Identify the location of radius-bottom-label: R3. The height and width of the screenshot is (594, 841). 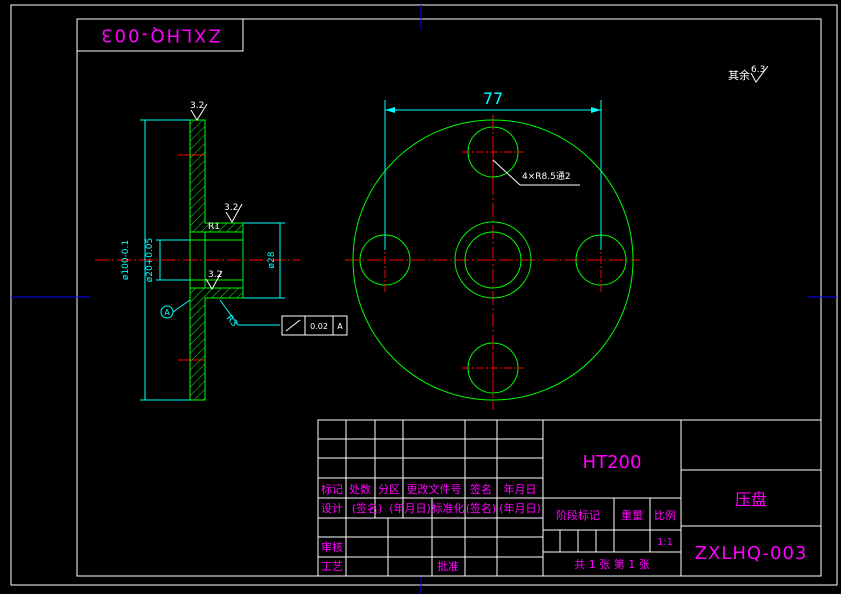
(231, 322).